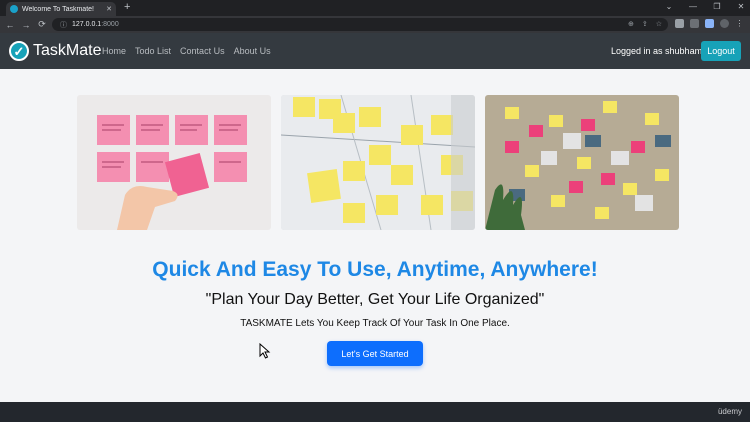  What do you see at coordinates (114, 51) in the screenshot?
I see `nav-link-home: Home` at bounding box center [114, 51].